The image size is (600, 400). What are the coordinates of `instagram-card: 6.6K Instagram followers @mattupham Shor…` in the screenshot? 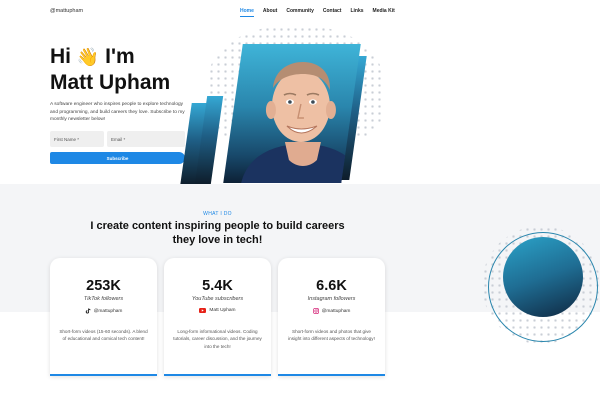 It's located at (331, 317).